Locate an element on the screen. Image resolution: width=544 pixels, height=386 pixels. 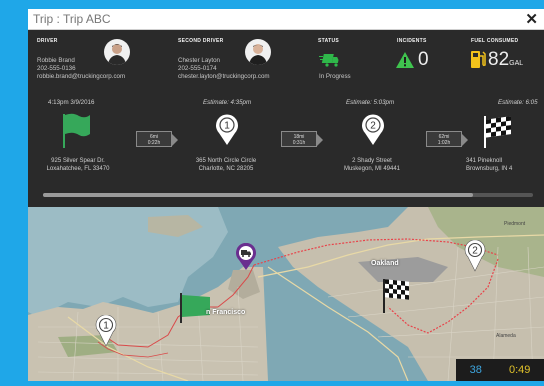
stop-1-pin-icon: 1 is located at coordinates (227, 132).